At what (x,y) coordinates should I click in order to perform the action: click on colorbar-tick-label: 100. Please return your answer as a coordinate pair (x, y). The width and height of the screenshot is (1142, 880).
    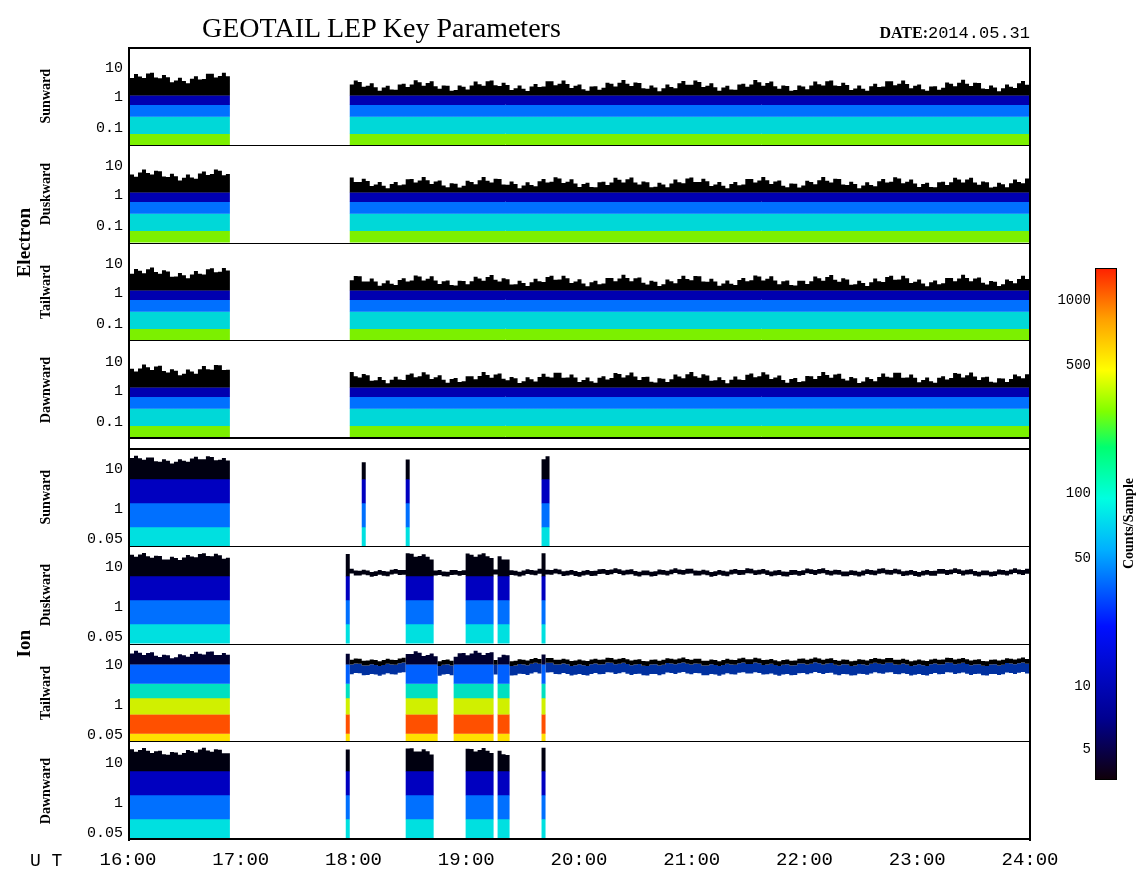
    Looking at the image, I should click on (1078, 493).